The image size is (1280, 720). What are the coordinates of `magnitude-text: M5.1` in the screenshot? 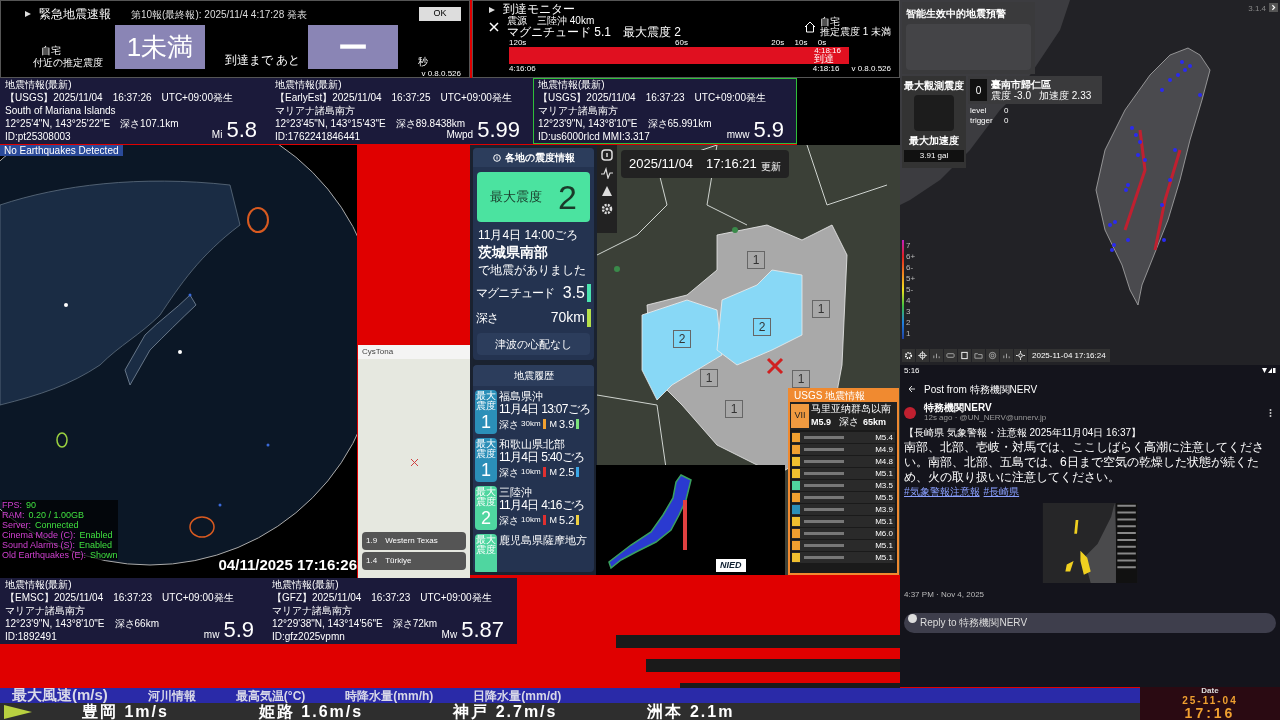 It's located at (884, 557).